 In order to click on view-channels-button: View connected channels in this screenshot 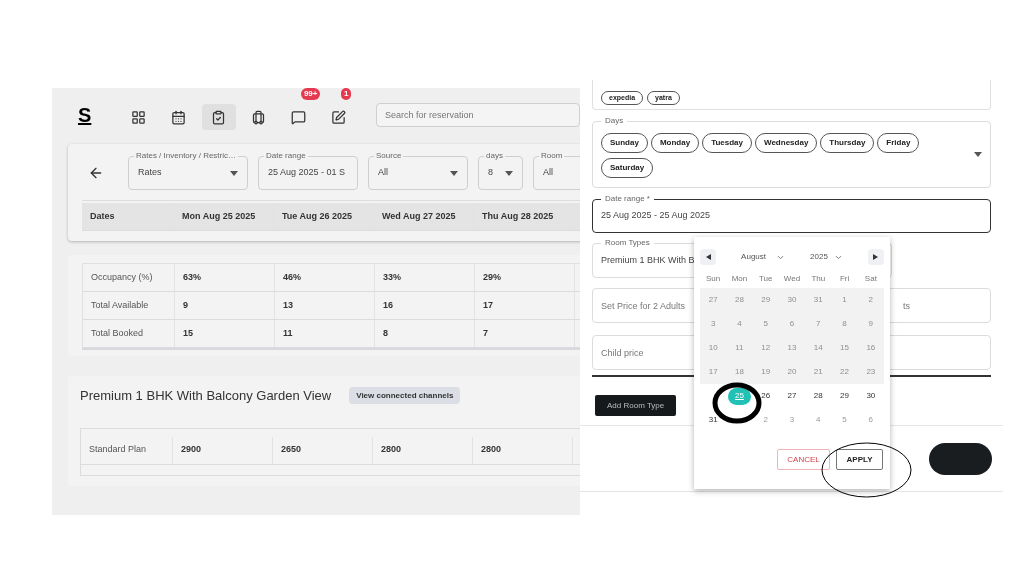, I will do `click(405, 396)`.